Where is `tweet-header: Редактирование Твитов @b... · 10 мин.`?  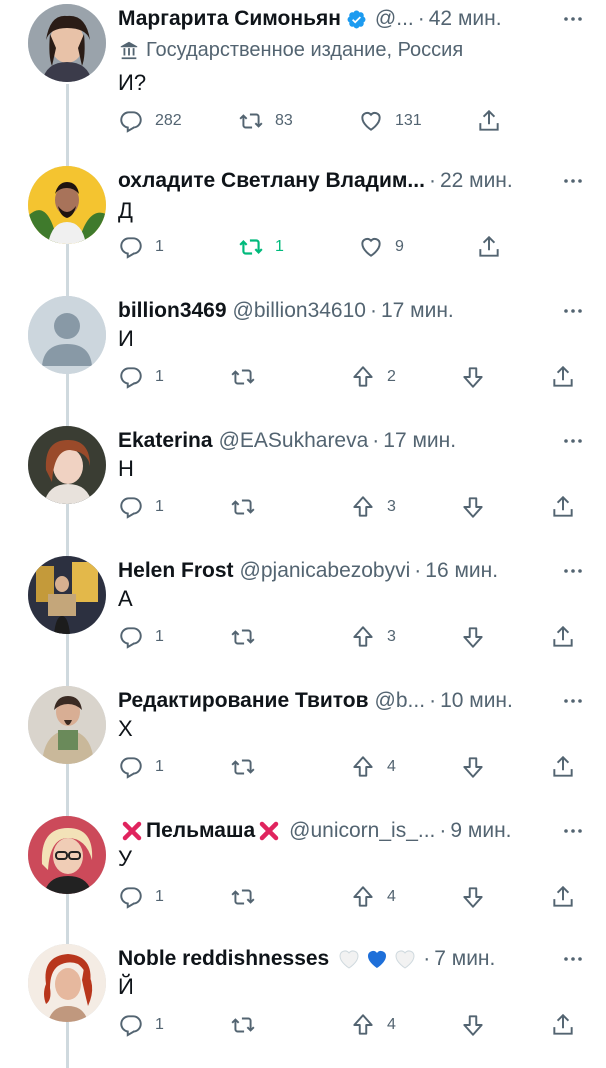 tweet-header: Редактирование Твитов @b... · 10 мин. is located at coordinates (338, 701).